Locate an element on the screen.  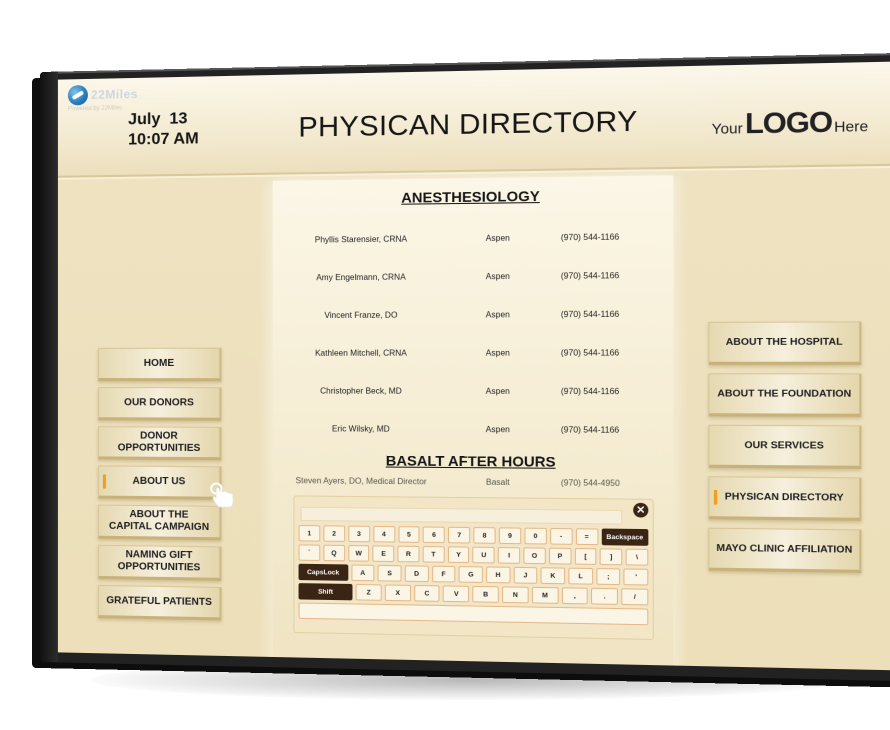
physician-name: Kathleen Mitchell, CRNA is located at coordinates (361, 353).